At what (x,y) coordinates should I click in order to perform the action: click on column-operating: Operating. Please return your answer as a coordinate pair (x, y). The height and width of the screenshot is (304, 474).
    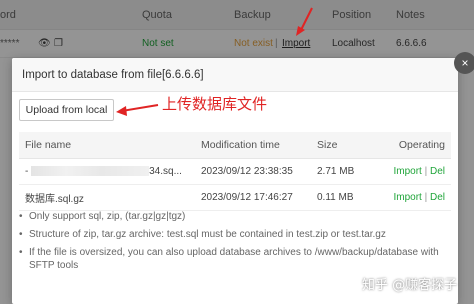
    Looking at the image, I should click on (413, 145).